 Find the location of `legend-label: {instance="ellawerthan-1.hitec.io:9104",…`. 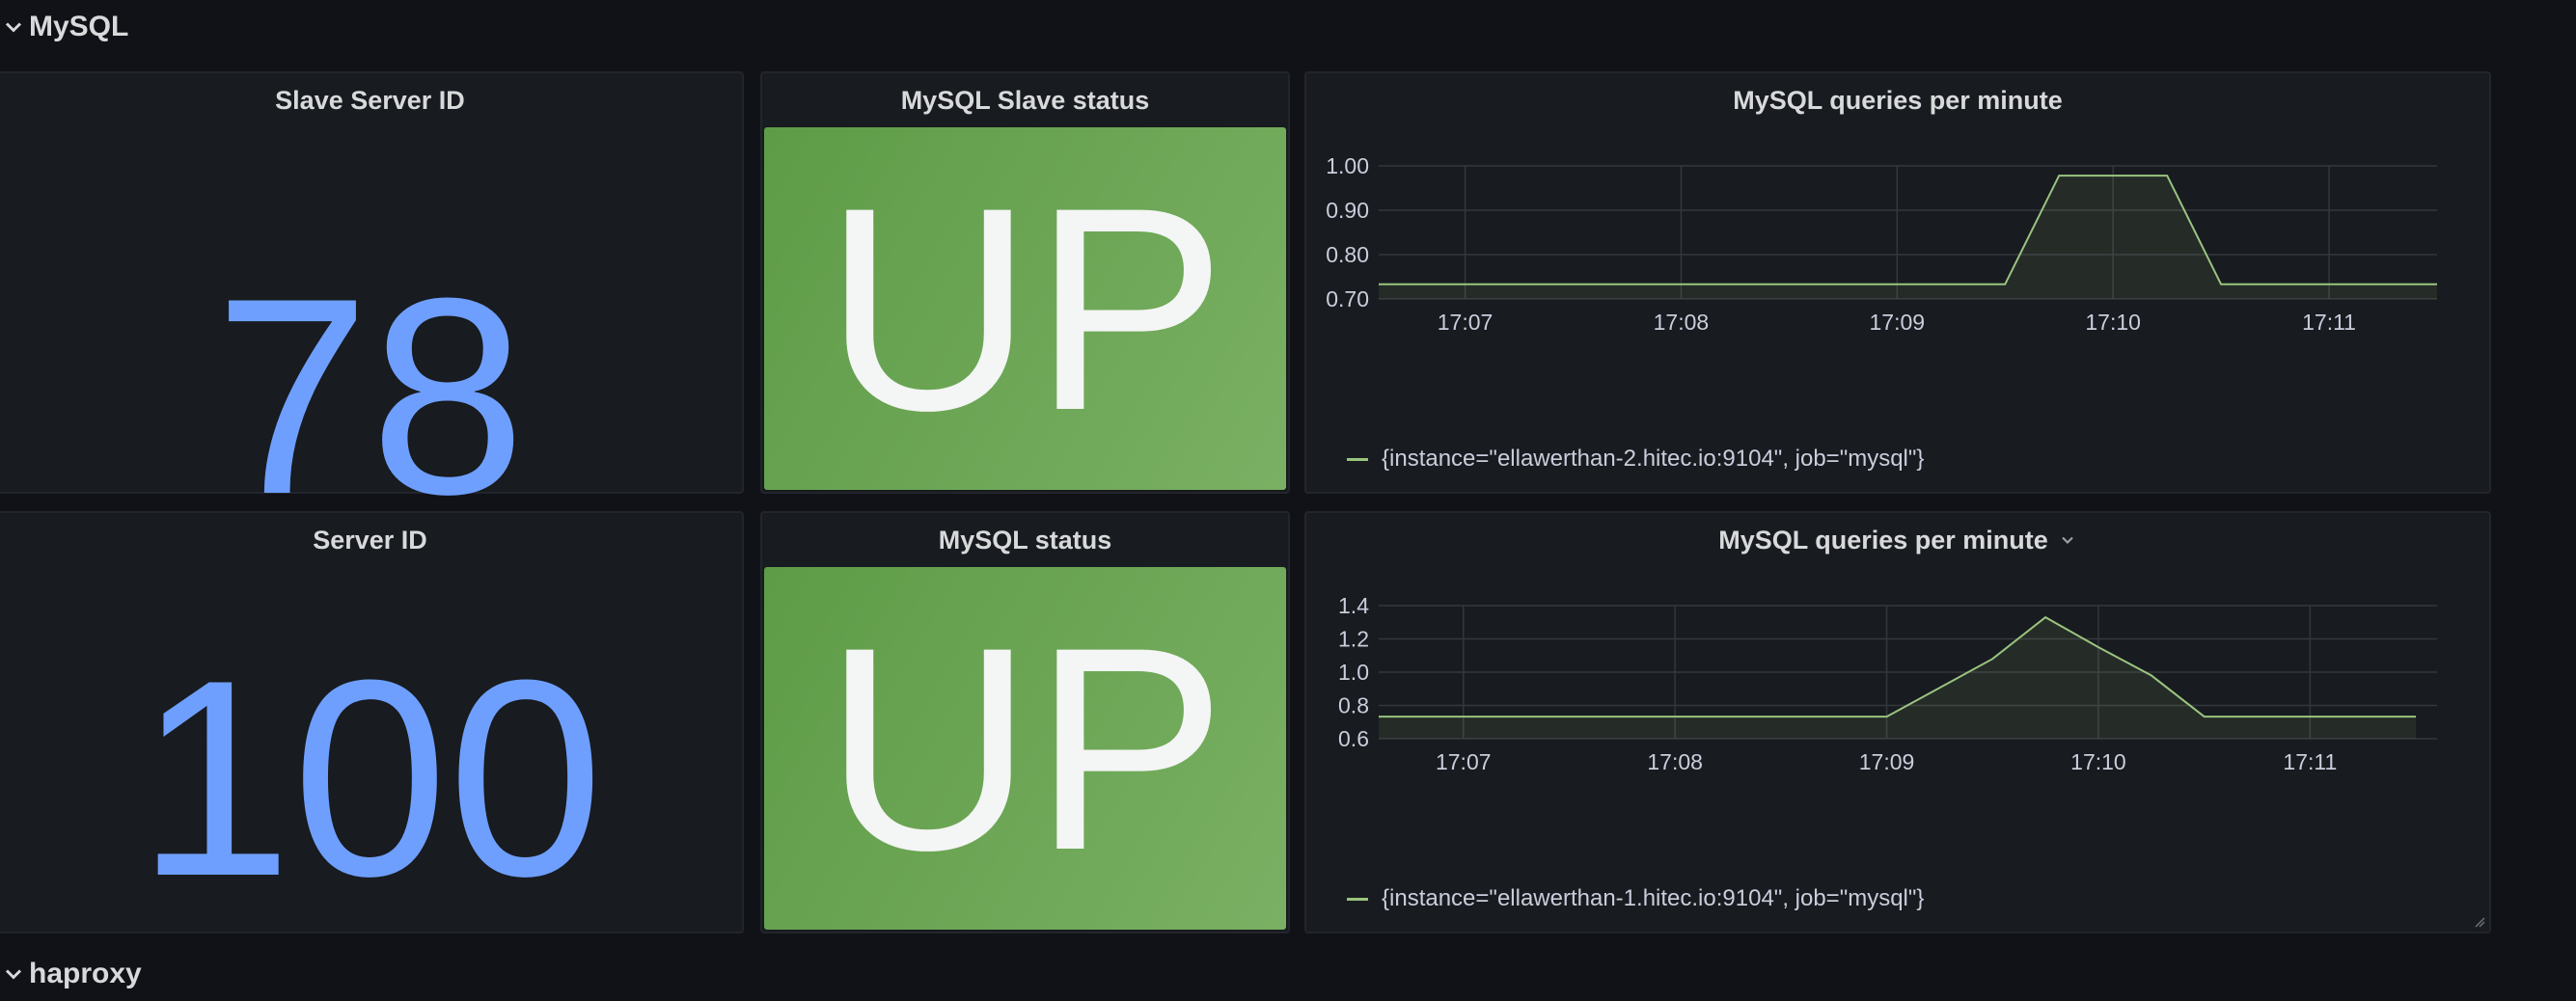

legend-label: {instance="ellawerthan-1.hitec.io:9104",… is located at coordinates (1653, 898).